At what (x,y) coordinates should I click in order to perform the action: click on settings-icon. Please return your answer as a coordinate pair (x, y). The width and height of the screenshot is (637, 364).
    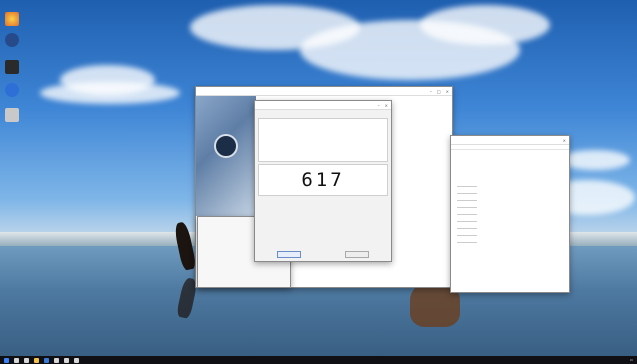
    Looking at the image, I should click on (12, 115).